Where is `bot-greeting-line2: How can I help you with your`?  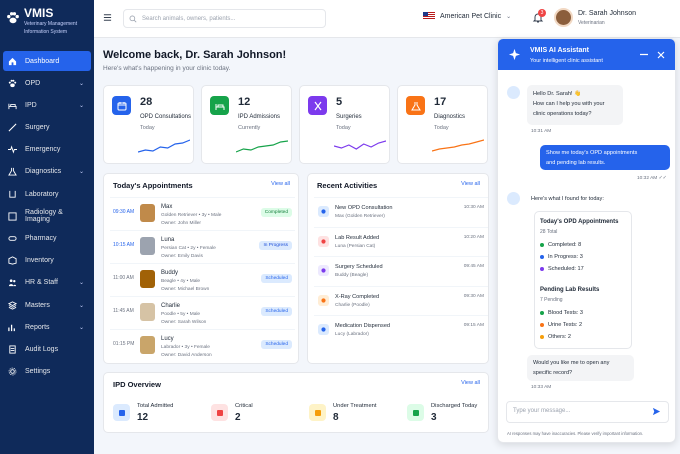
bot-greeting-line2: How can I help you with your is located at coordinates (569, 104).